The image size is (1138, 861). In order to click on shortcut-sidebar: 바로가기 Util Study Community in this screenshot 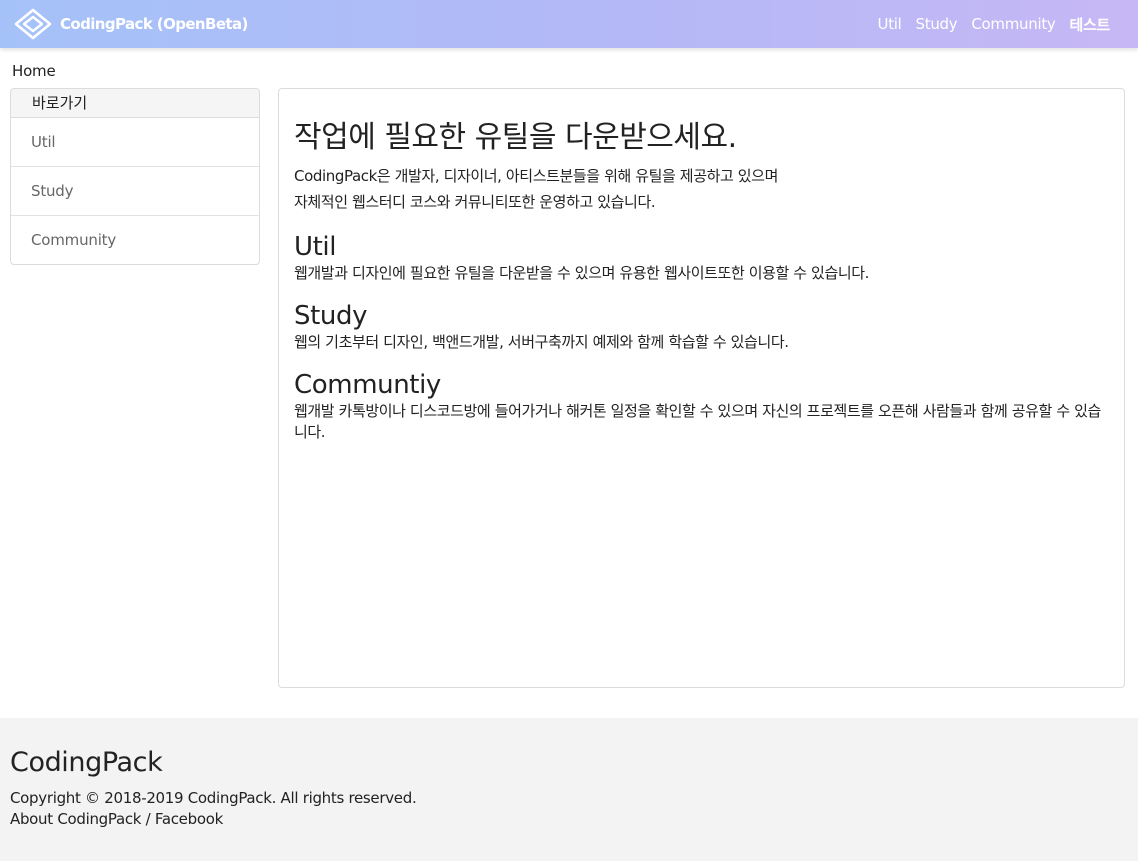, I will do `click(135, 176)`.